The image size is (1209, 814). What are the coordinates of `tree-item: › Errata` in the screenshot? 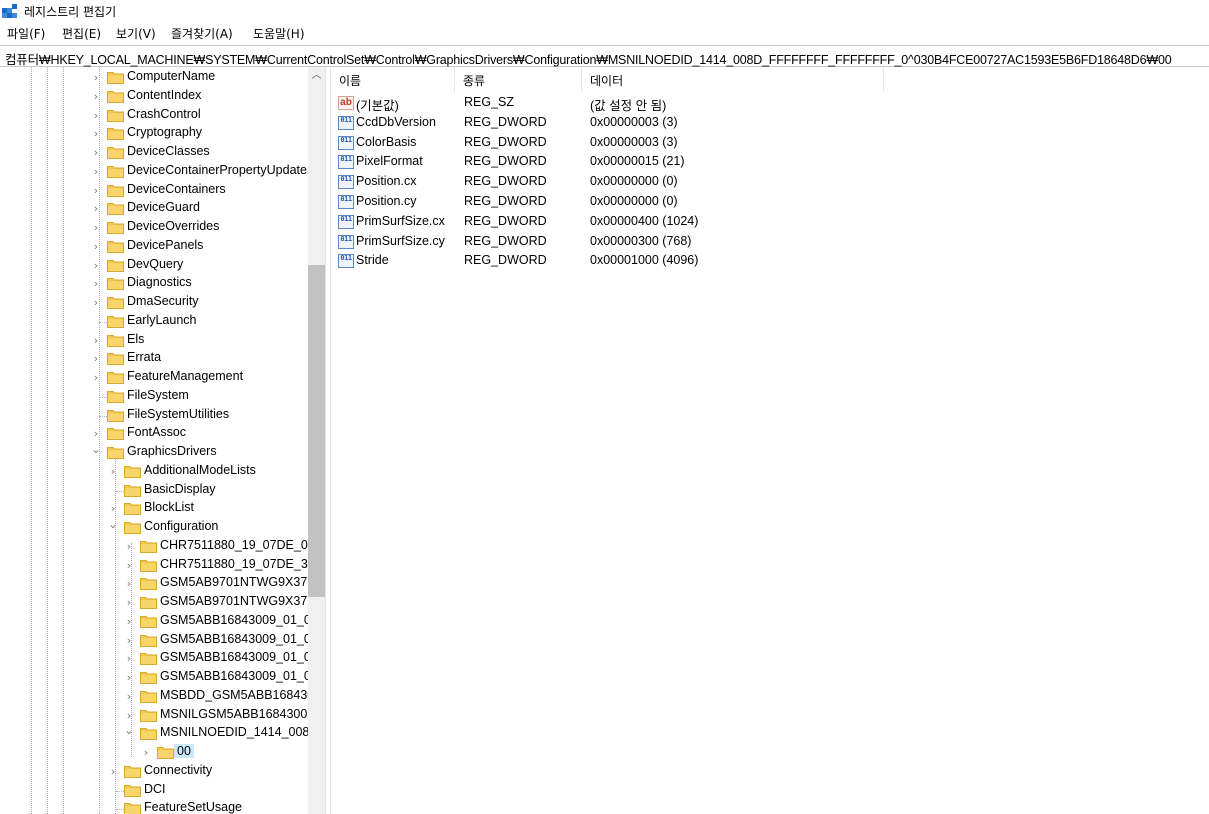 It's located at (154, 358).